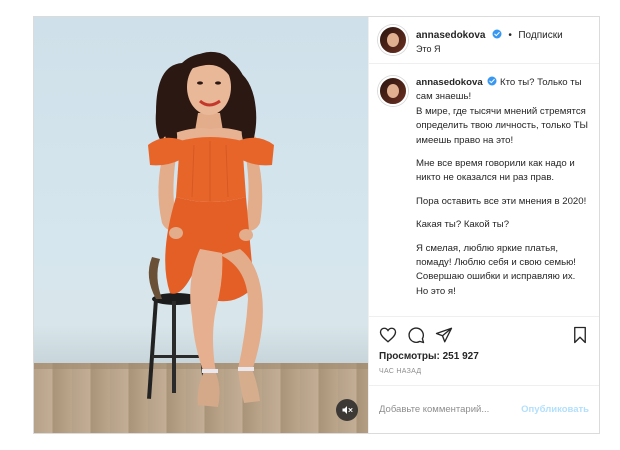 Image resolution: width=620 pixels, height=450 pixels. What do you see at coordinates (393, 40) in the screenshot?
I see `avatar` at bounding box center [393, 40].